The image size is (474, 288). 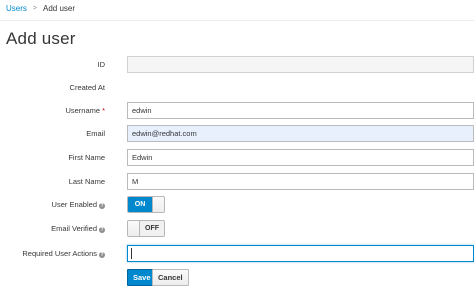 What do you see at coordinates (237, 277) in the screenshot?
I see `form-actions: Save Cancel` at bounding box center [237, 277].